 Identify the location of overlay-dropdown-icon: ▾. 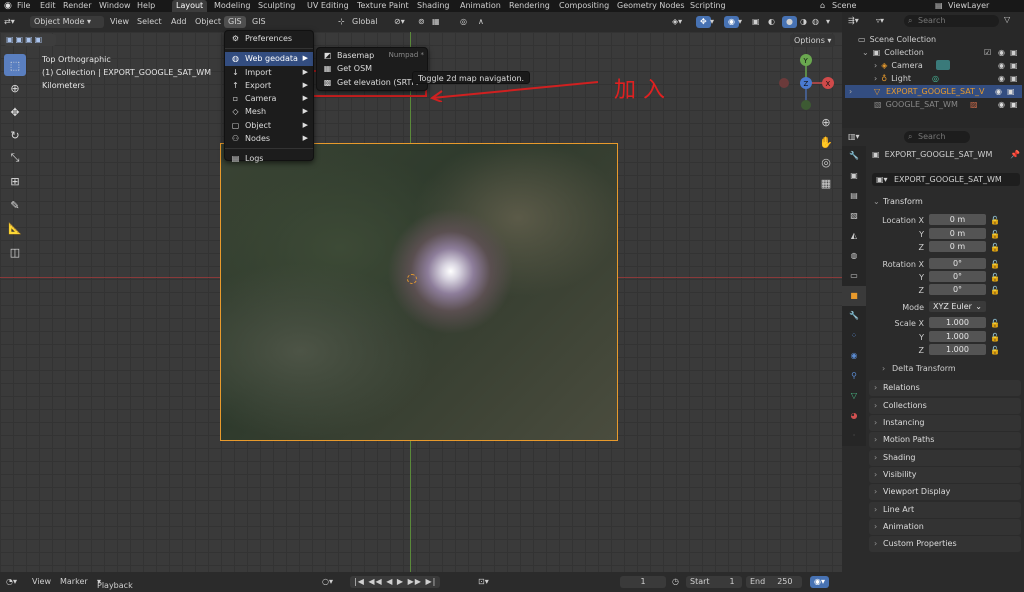
(740, 22).